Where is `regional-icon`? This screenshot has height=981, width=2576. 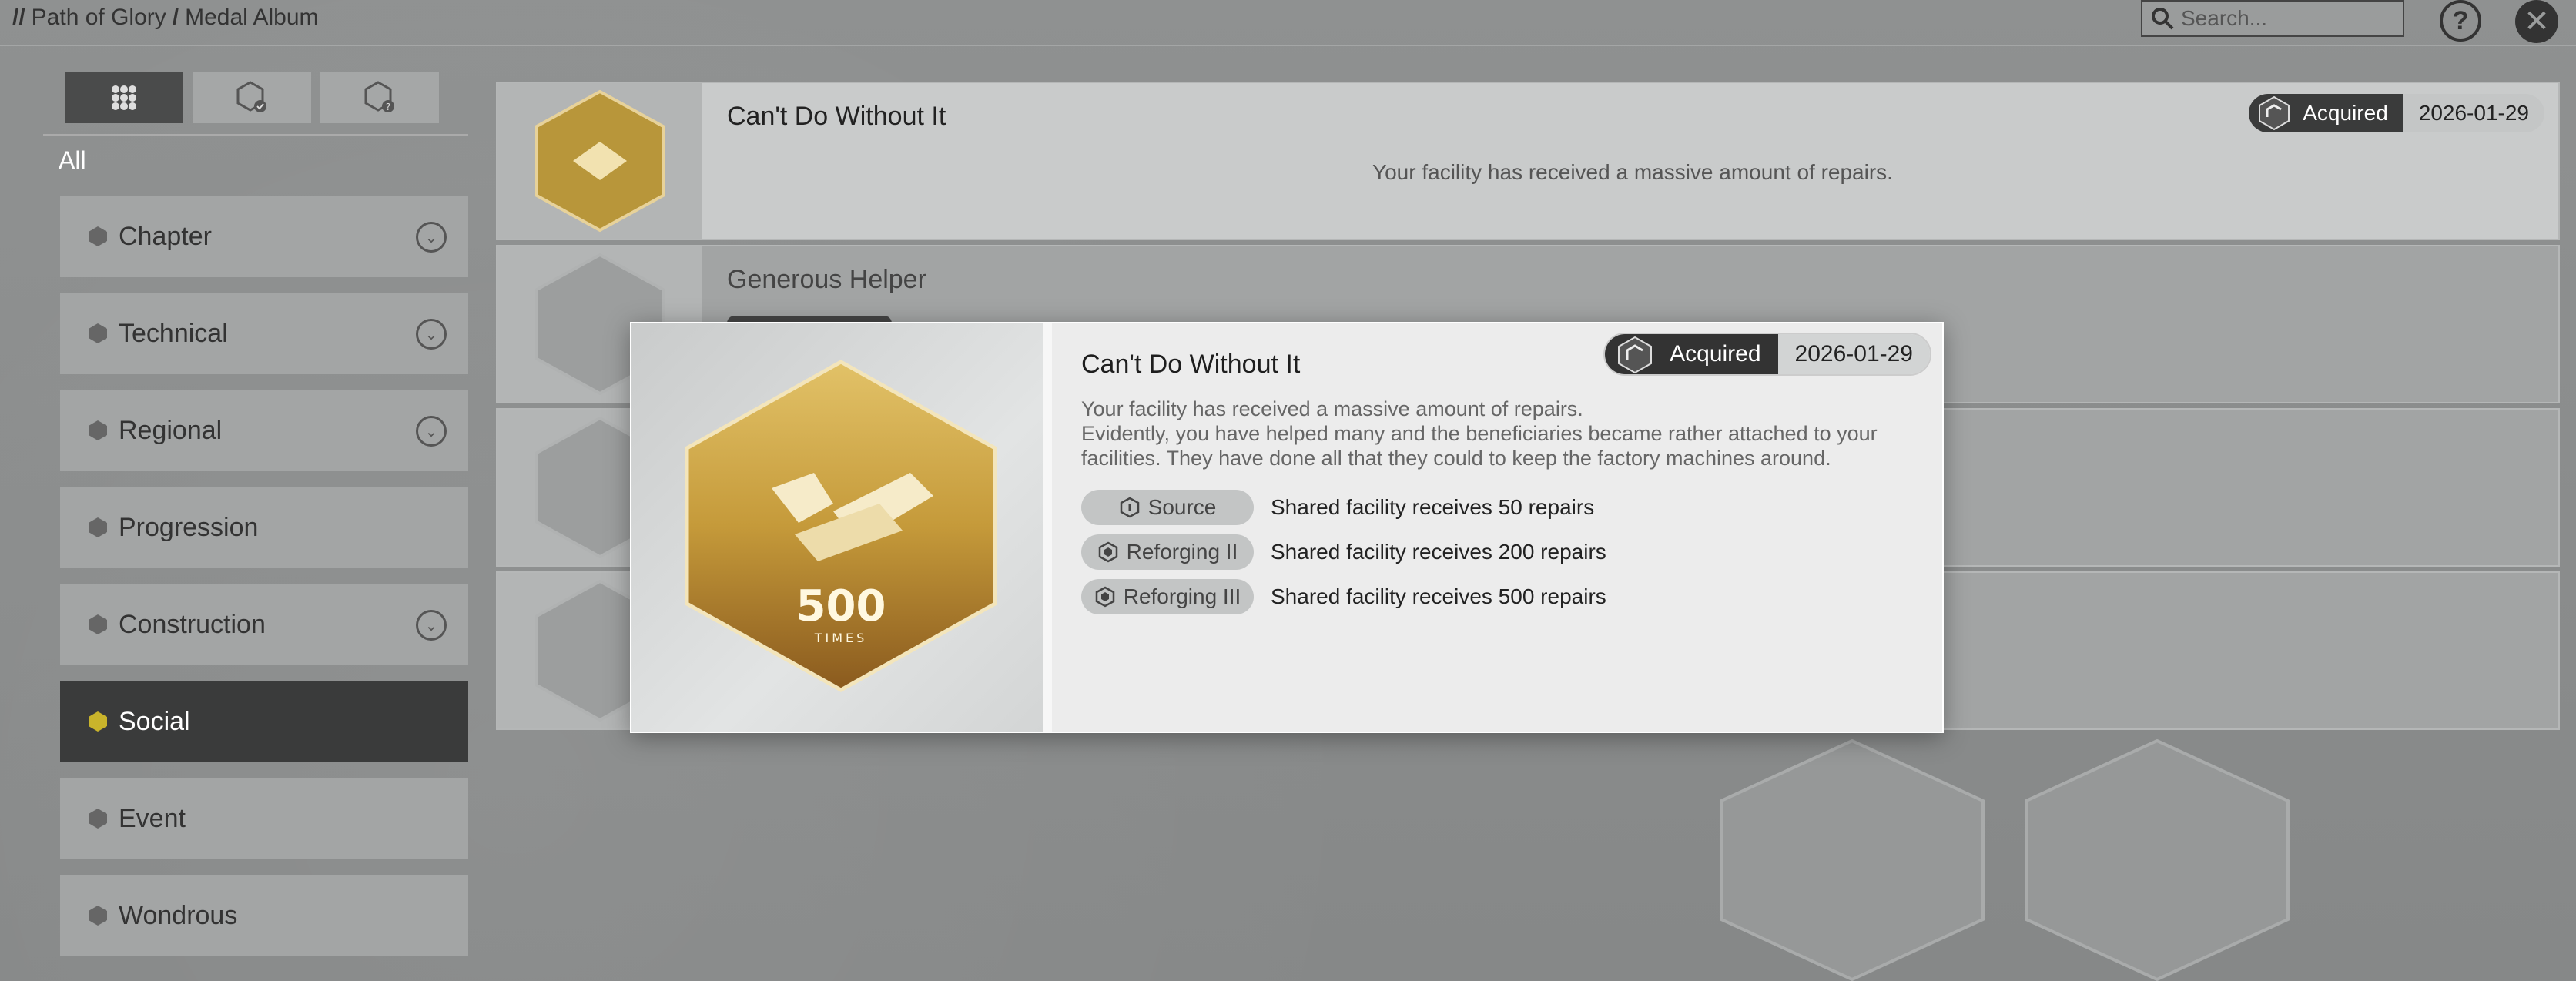
regional-icon is located at coordinates (98, 430).